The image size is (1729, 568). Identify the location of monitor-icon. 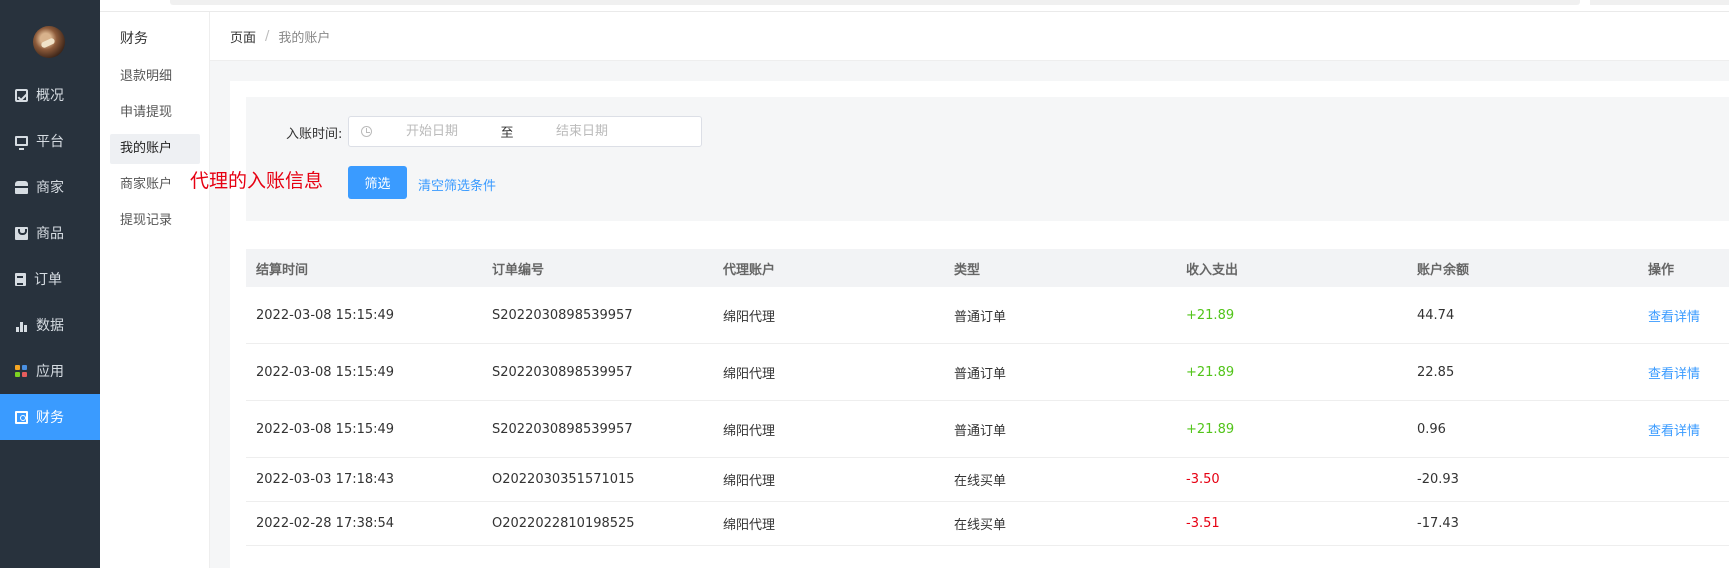
(21, 143).